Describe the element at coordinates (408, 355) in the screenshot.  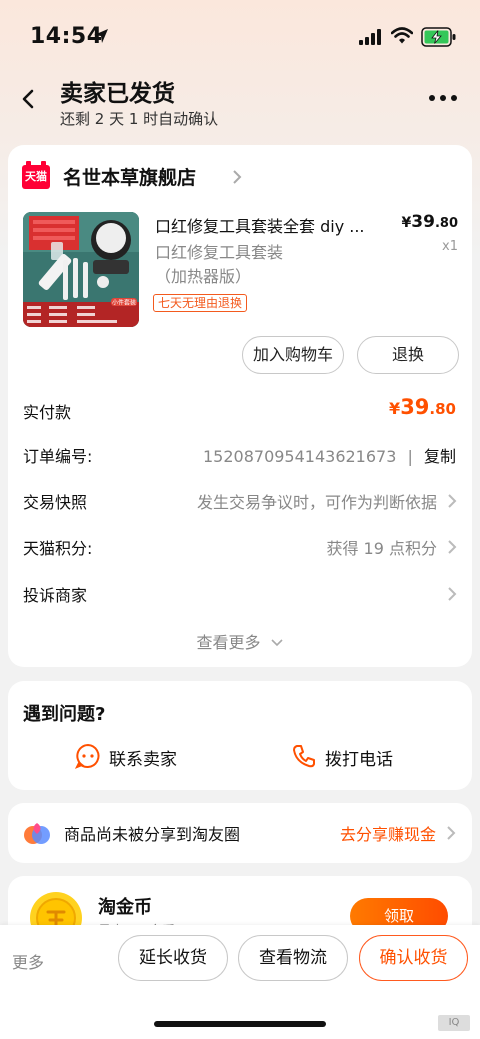
I see `return-exchange-button: 退换` at that location.